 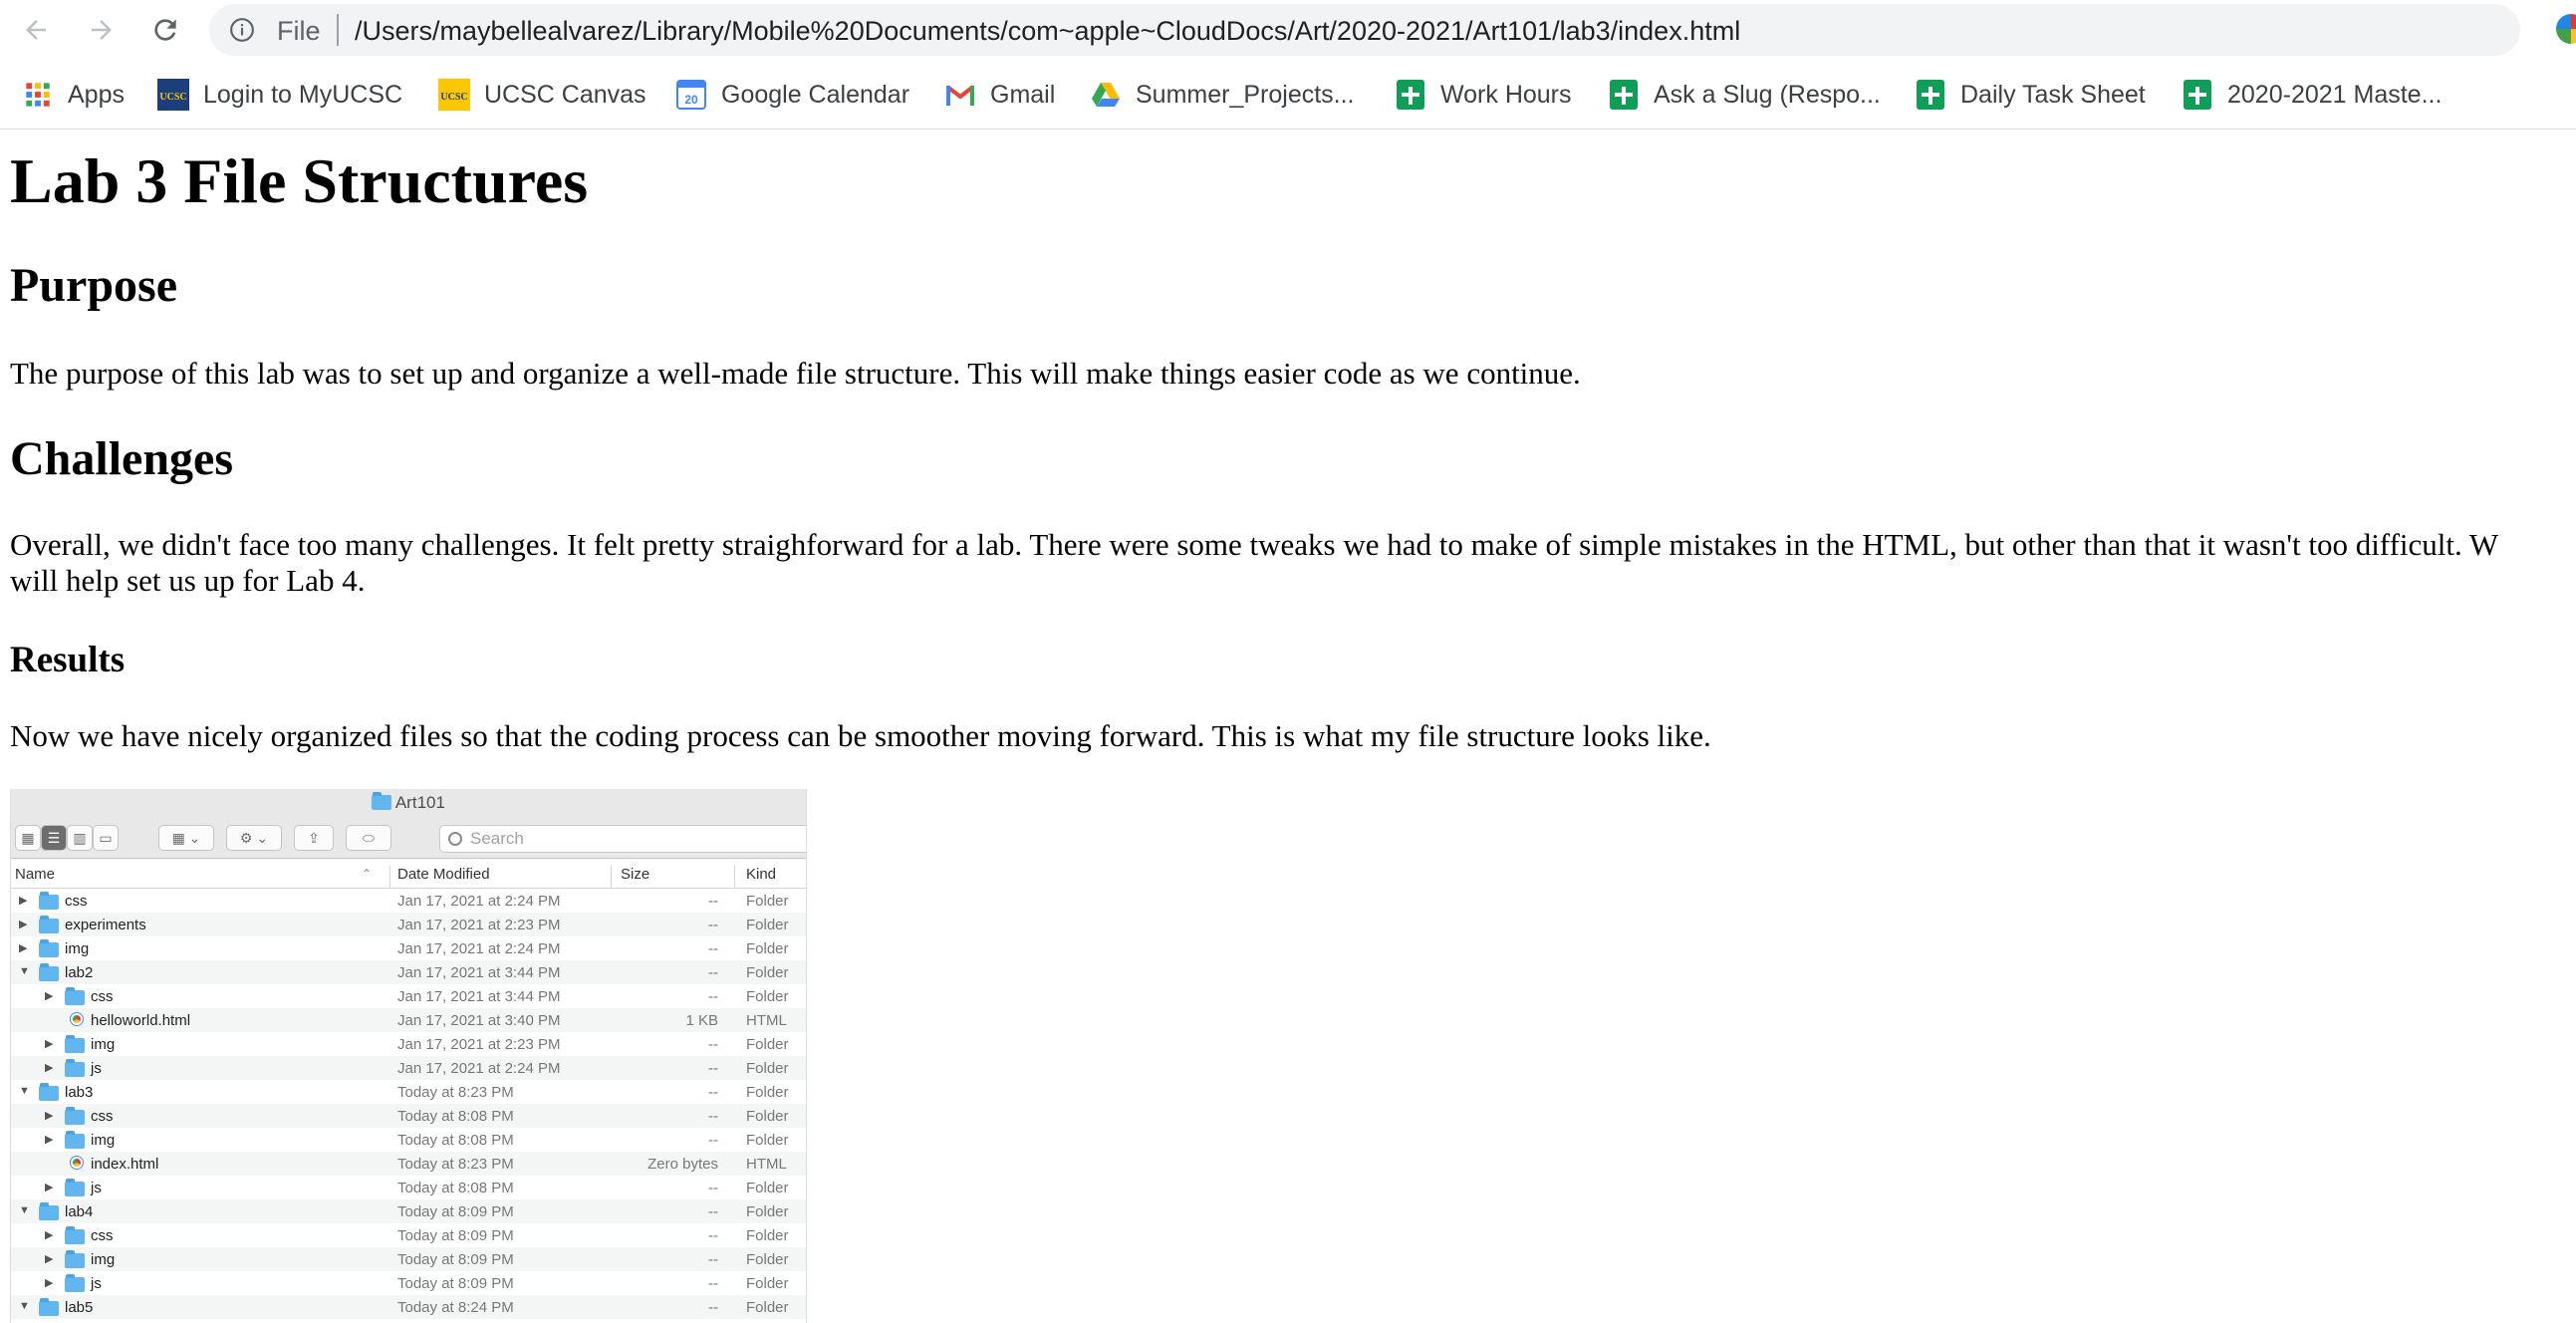 I want to click on bookmark-gmail: Gmail, so click(x=999, y=95).